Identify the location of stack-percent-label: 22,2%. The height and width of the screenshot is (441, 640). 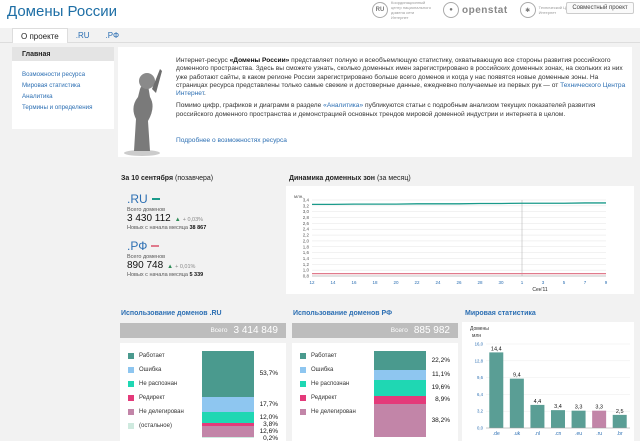
(440, 360).